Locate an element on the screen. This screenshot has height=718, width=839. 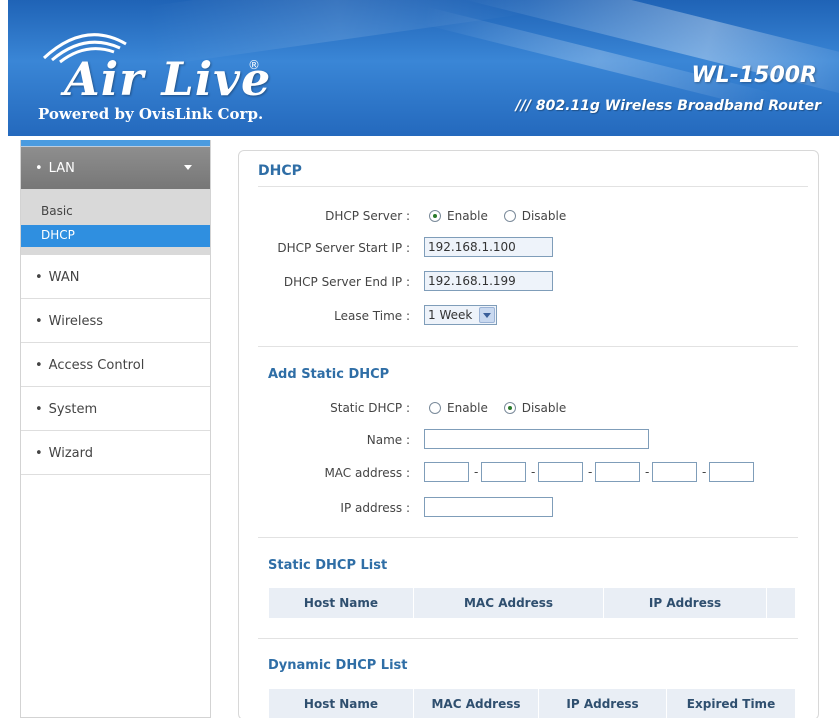
ip-address-input is located at coordinates (488, 507).